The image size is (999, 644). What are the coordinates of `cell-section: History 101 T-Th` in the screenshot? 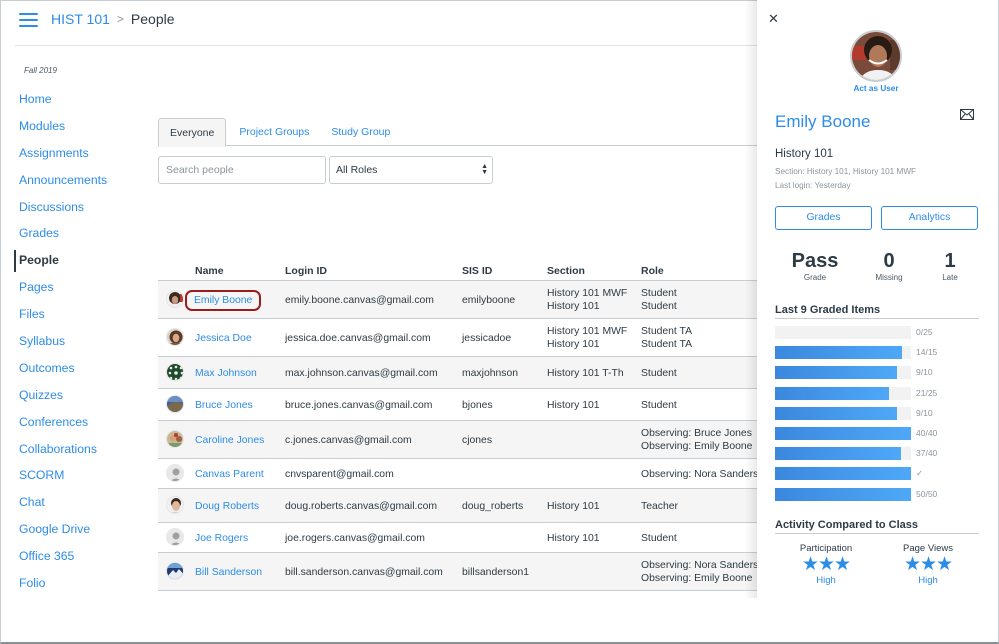 It's located at (585, 373).